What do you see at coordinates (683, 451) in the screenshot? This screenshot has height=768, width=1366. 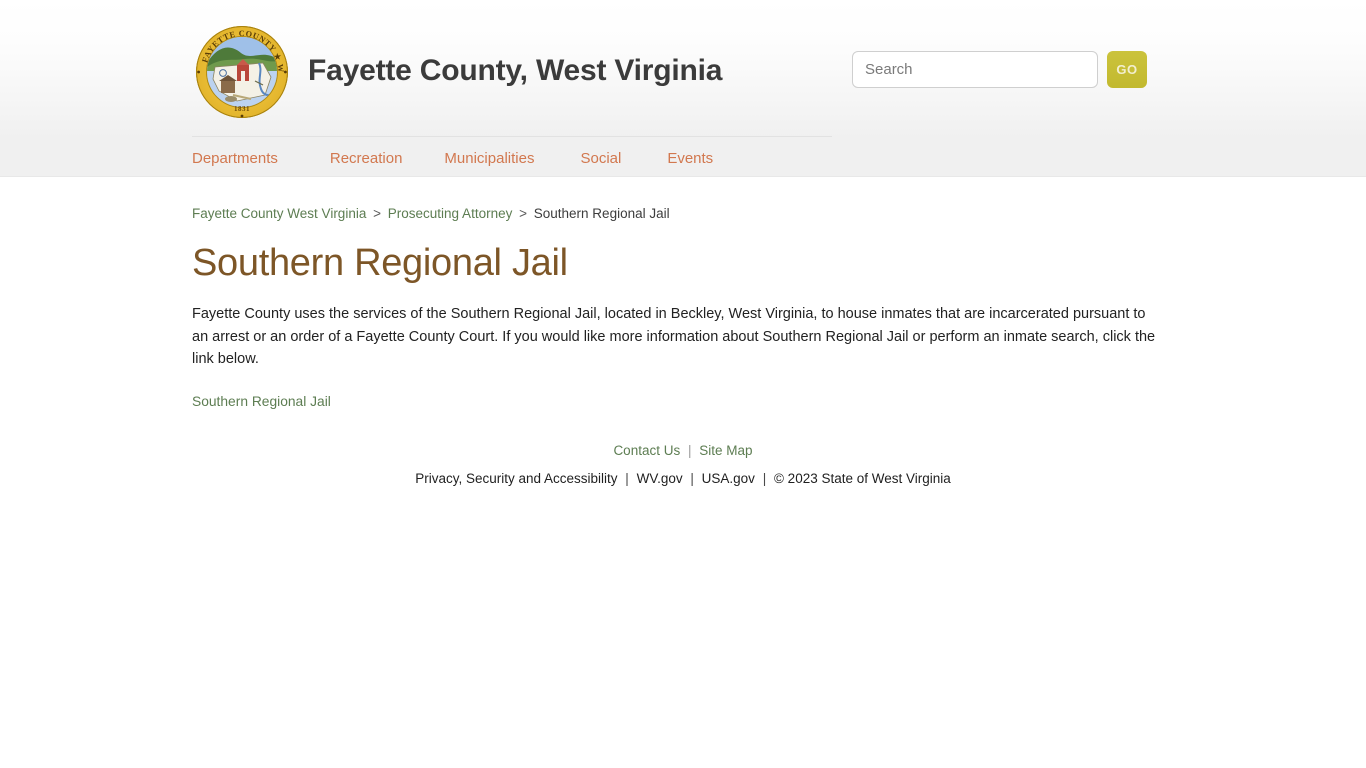 I see `footer-primary-links: Contact Us | Site Map` at bounding box center [683, 451].